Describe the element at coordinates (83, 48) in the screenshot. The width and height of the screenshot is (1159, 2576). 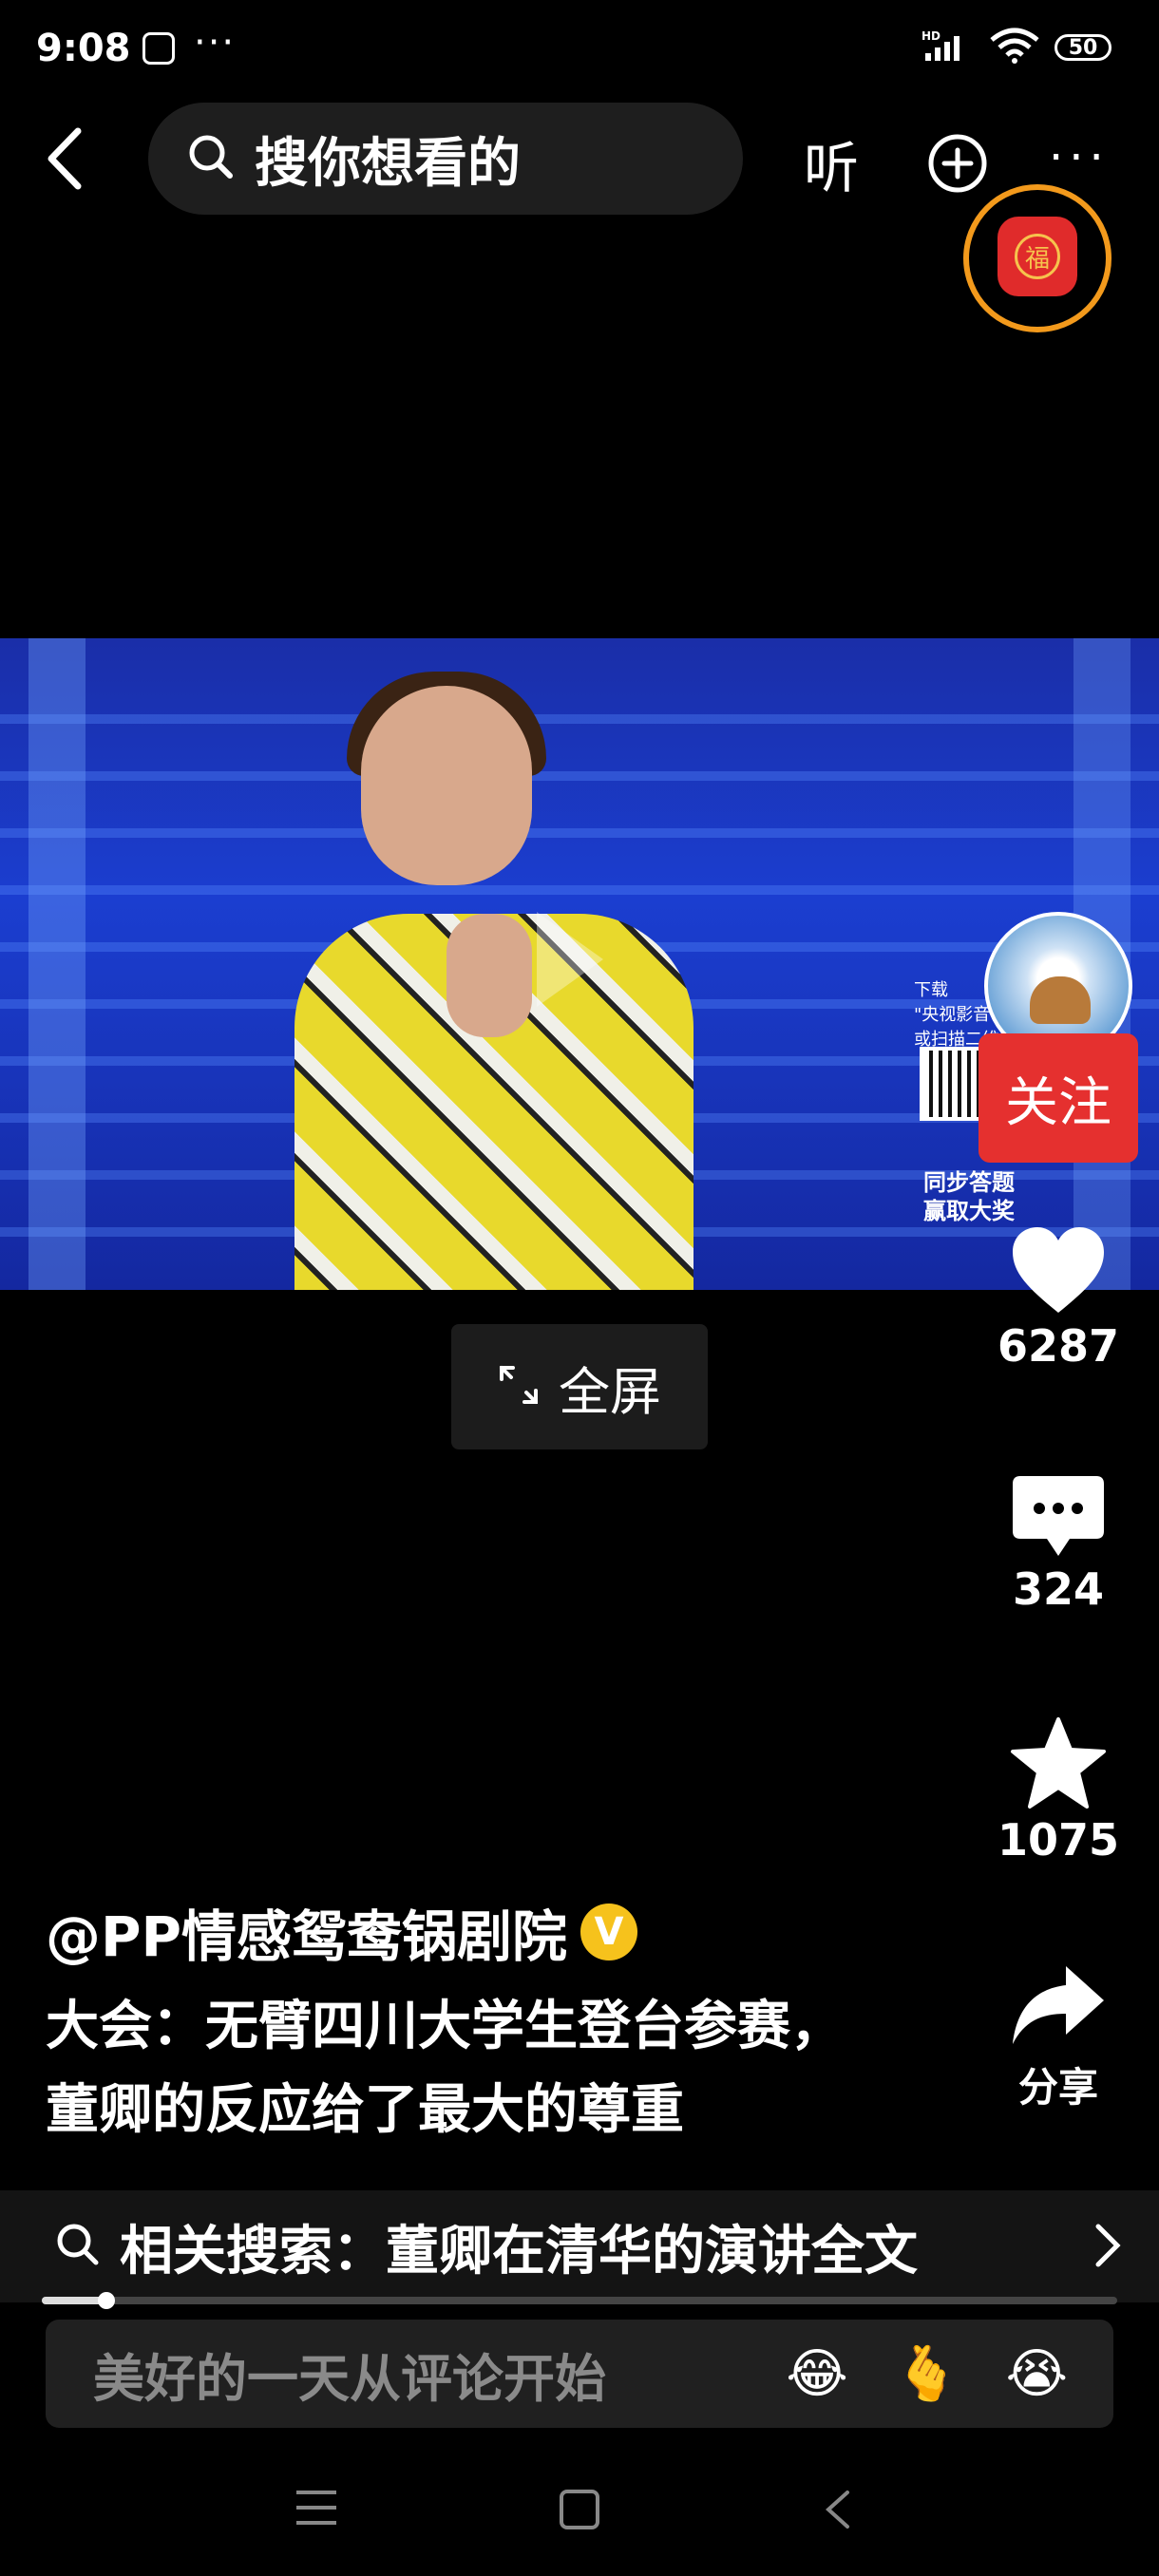
I see `status-time: 9:08` at that location.